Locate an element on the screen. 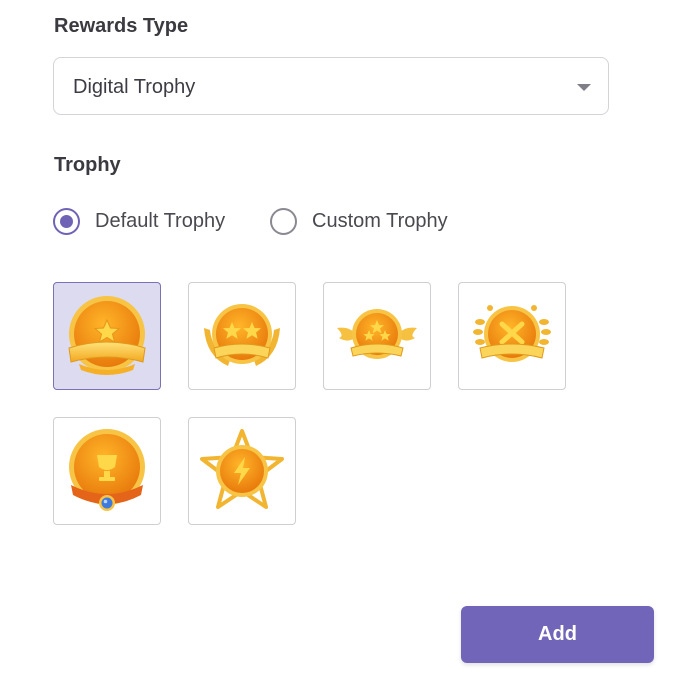 Image resolution: width=681 pixels, height=676 pixels. custom-trophy-radio: Custom Trophy is located at coordinates (375, 222).